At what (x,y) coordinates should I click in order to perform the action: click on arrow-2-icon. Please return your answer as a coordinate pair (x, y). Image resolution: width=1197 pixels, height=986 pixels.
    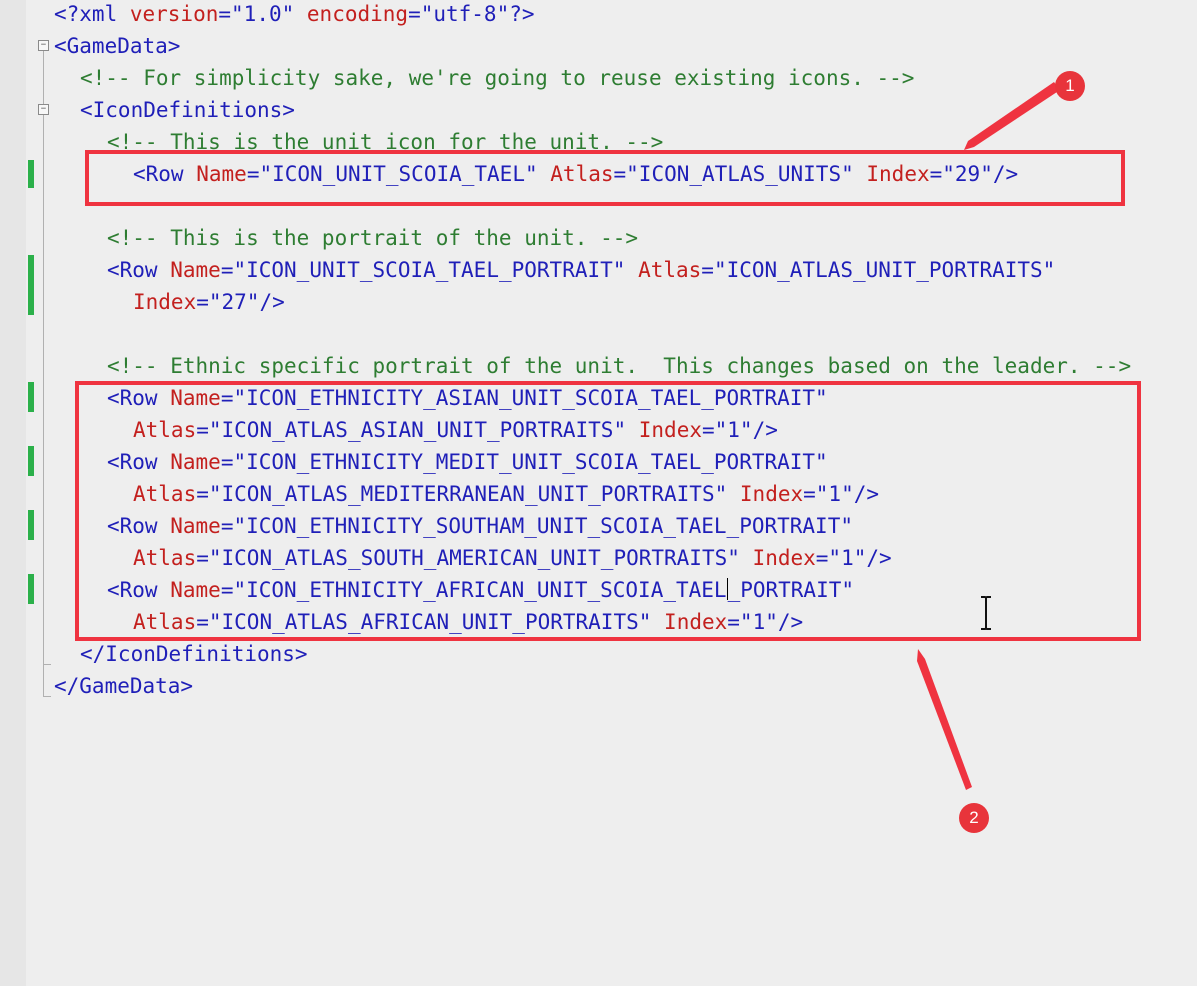
    Looking at the image, I should click on (944, 719).